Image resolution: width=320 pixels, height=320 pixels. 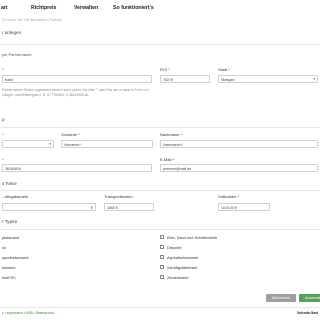 I want to click on footer-brand: Selenda Gast, so click(x=307, y=313).